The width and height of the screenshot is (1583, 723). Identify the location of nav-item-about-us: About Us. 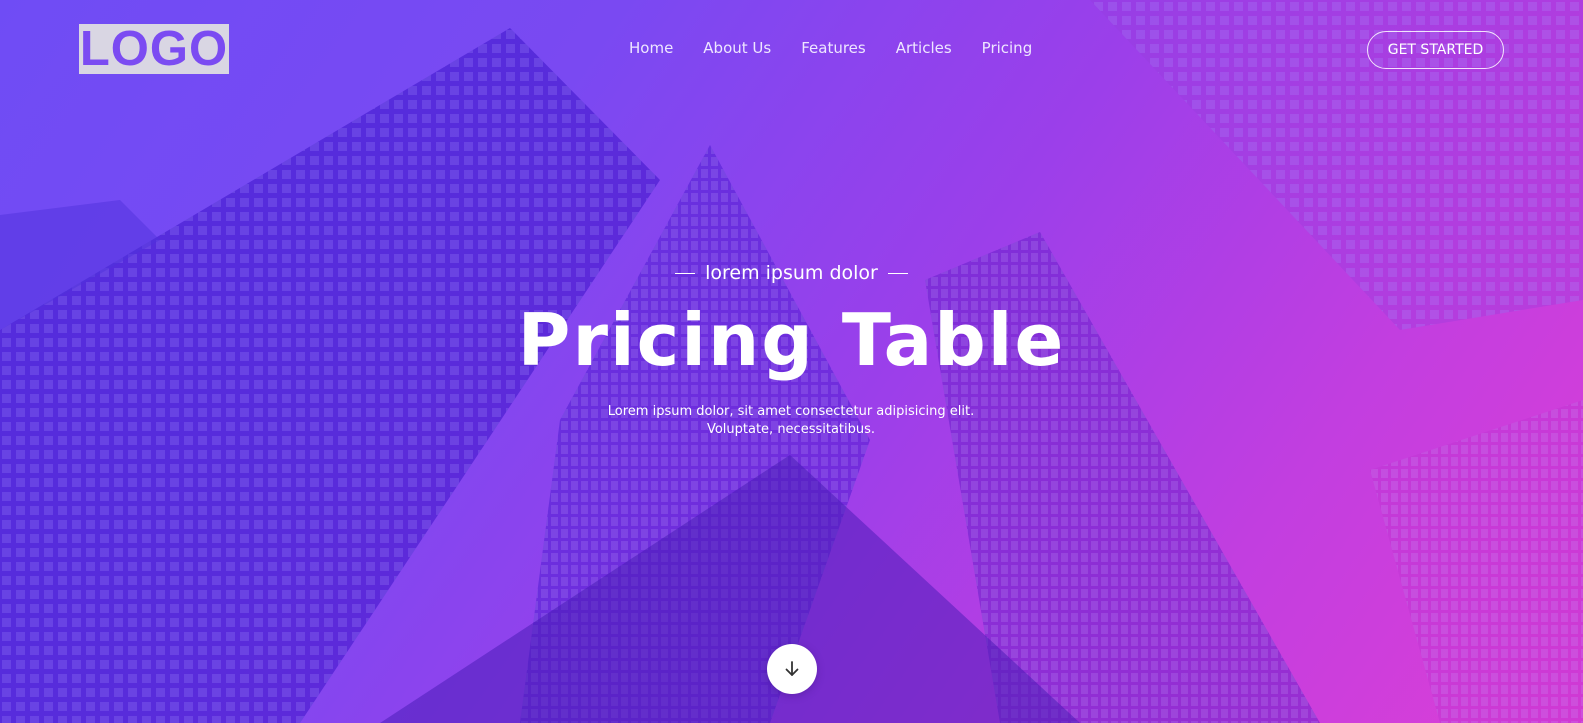
(737, 48).